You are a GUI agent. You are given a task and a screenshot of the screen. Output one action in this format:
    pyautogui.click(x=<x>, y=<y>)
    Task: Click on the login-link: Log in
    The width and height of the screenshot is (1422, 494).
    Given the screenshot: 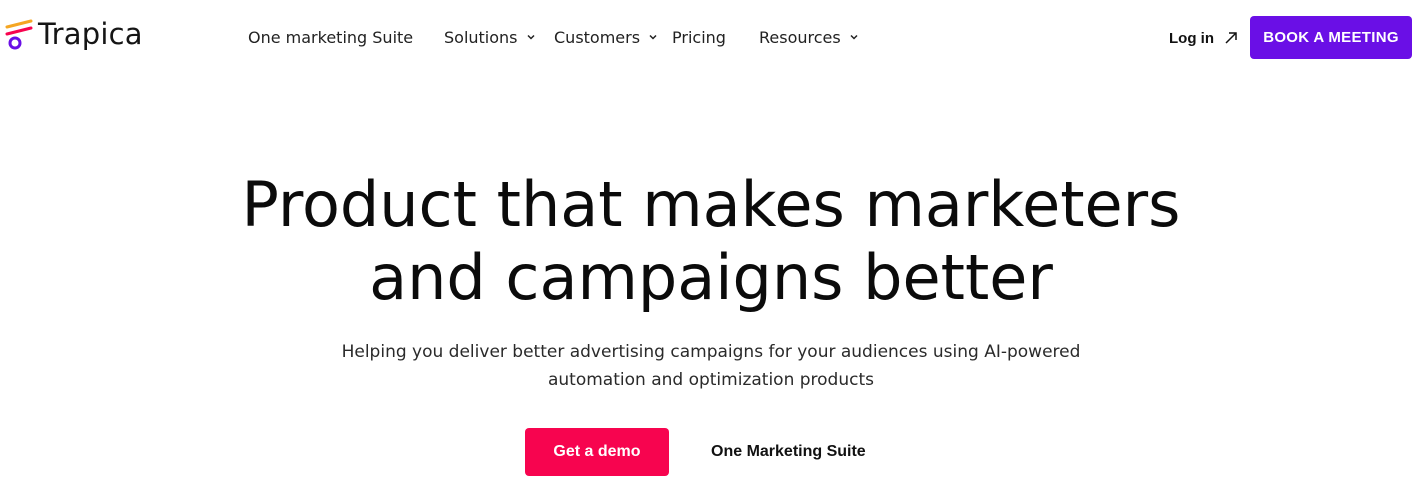 What is the action you would take?
    pyautogui.click(x=1203, y=38)
    